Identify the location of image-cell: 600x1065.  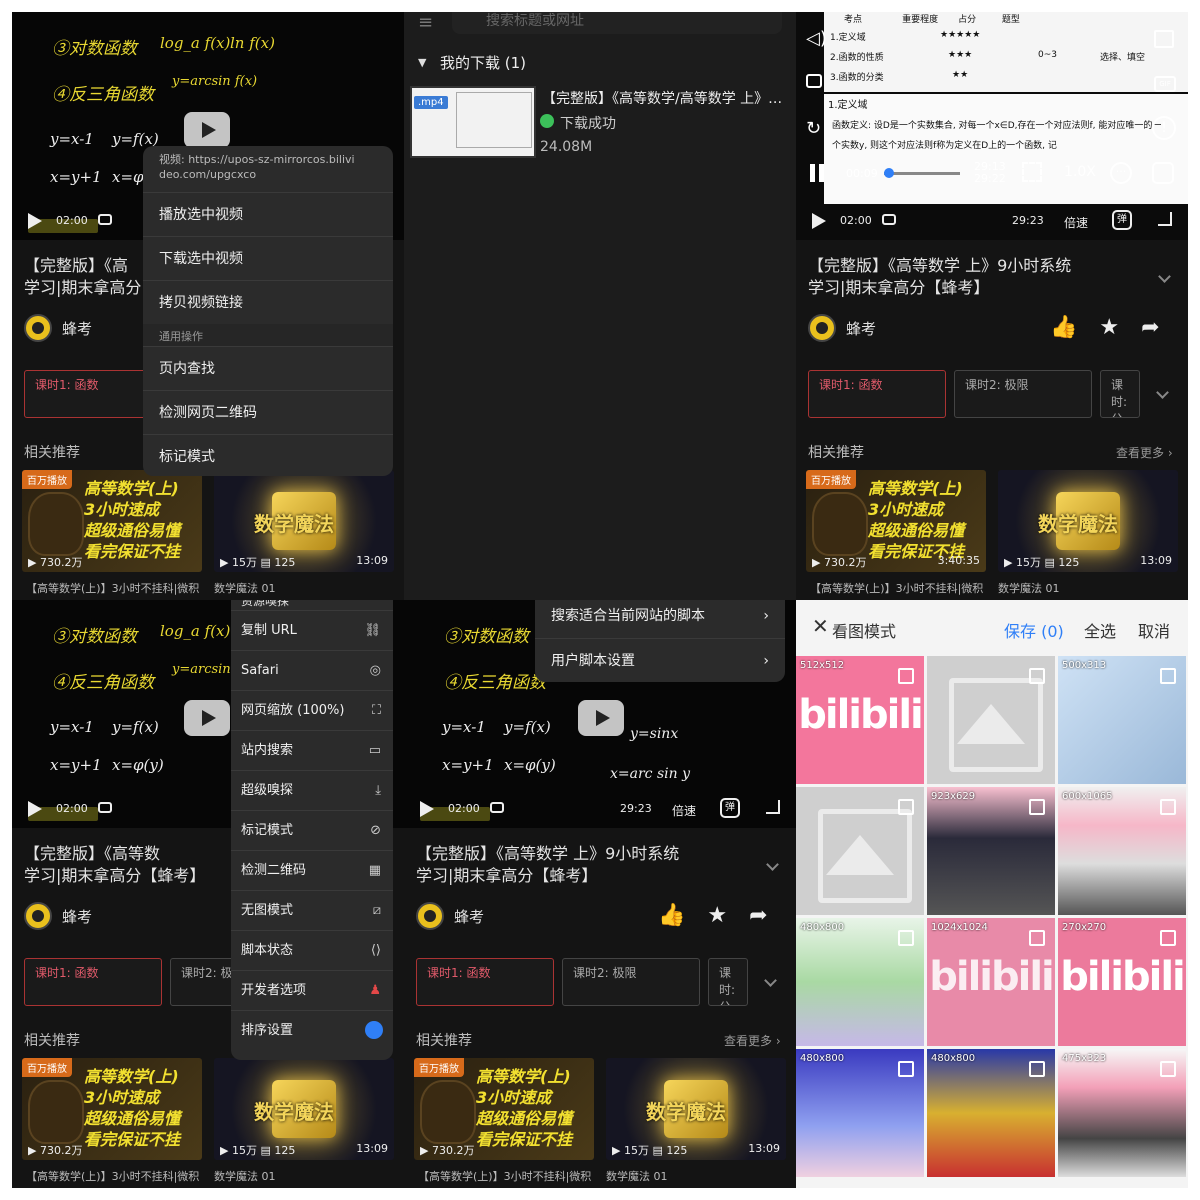
(1122, 851).